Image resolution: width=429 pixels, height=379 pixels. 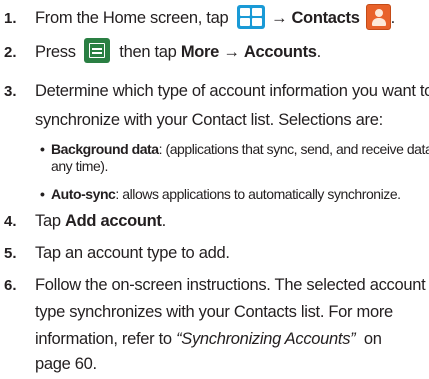 I want to click on step-text: Press then tap More → Accounts., so click(x=231, y=52).